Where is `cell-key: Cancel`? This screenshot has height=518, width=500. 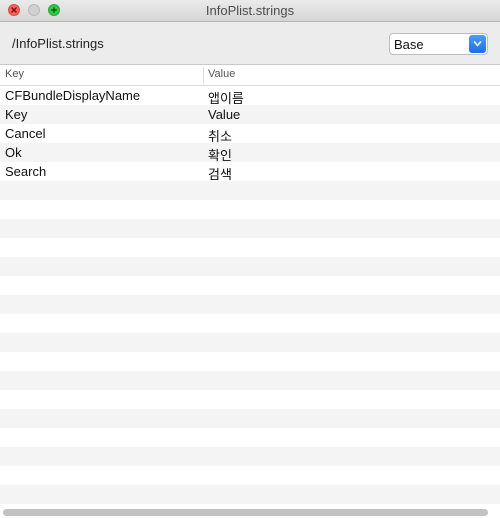
cell-key: Cancel is located at coordinates (25, 133).